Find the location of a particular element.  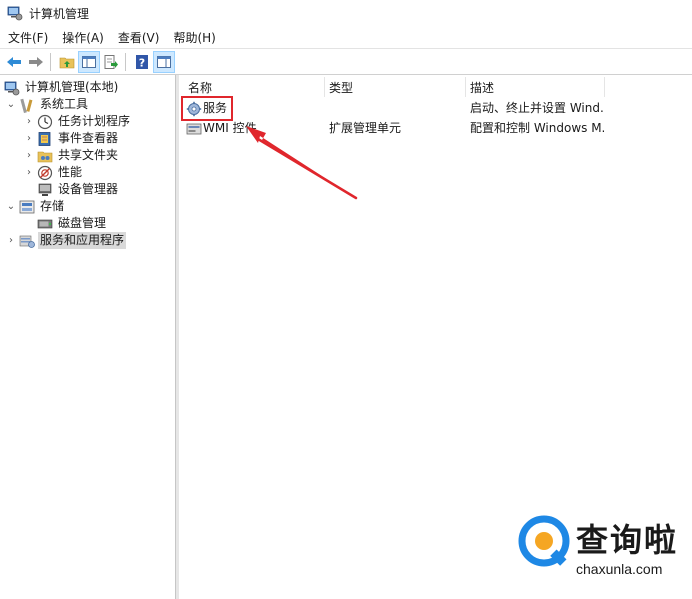

menu-action: 操作(A) is located at coordinates (83, 38).